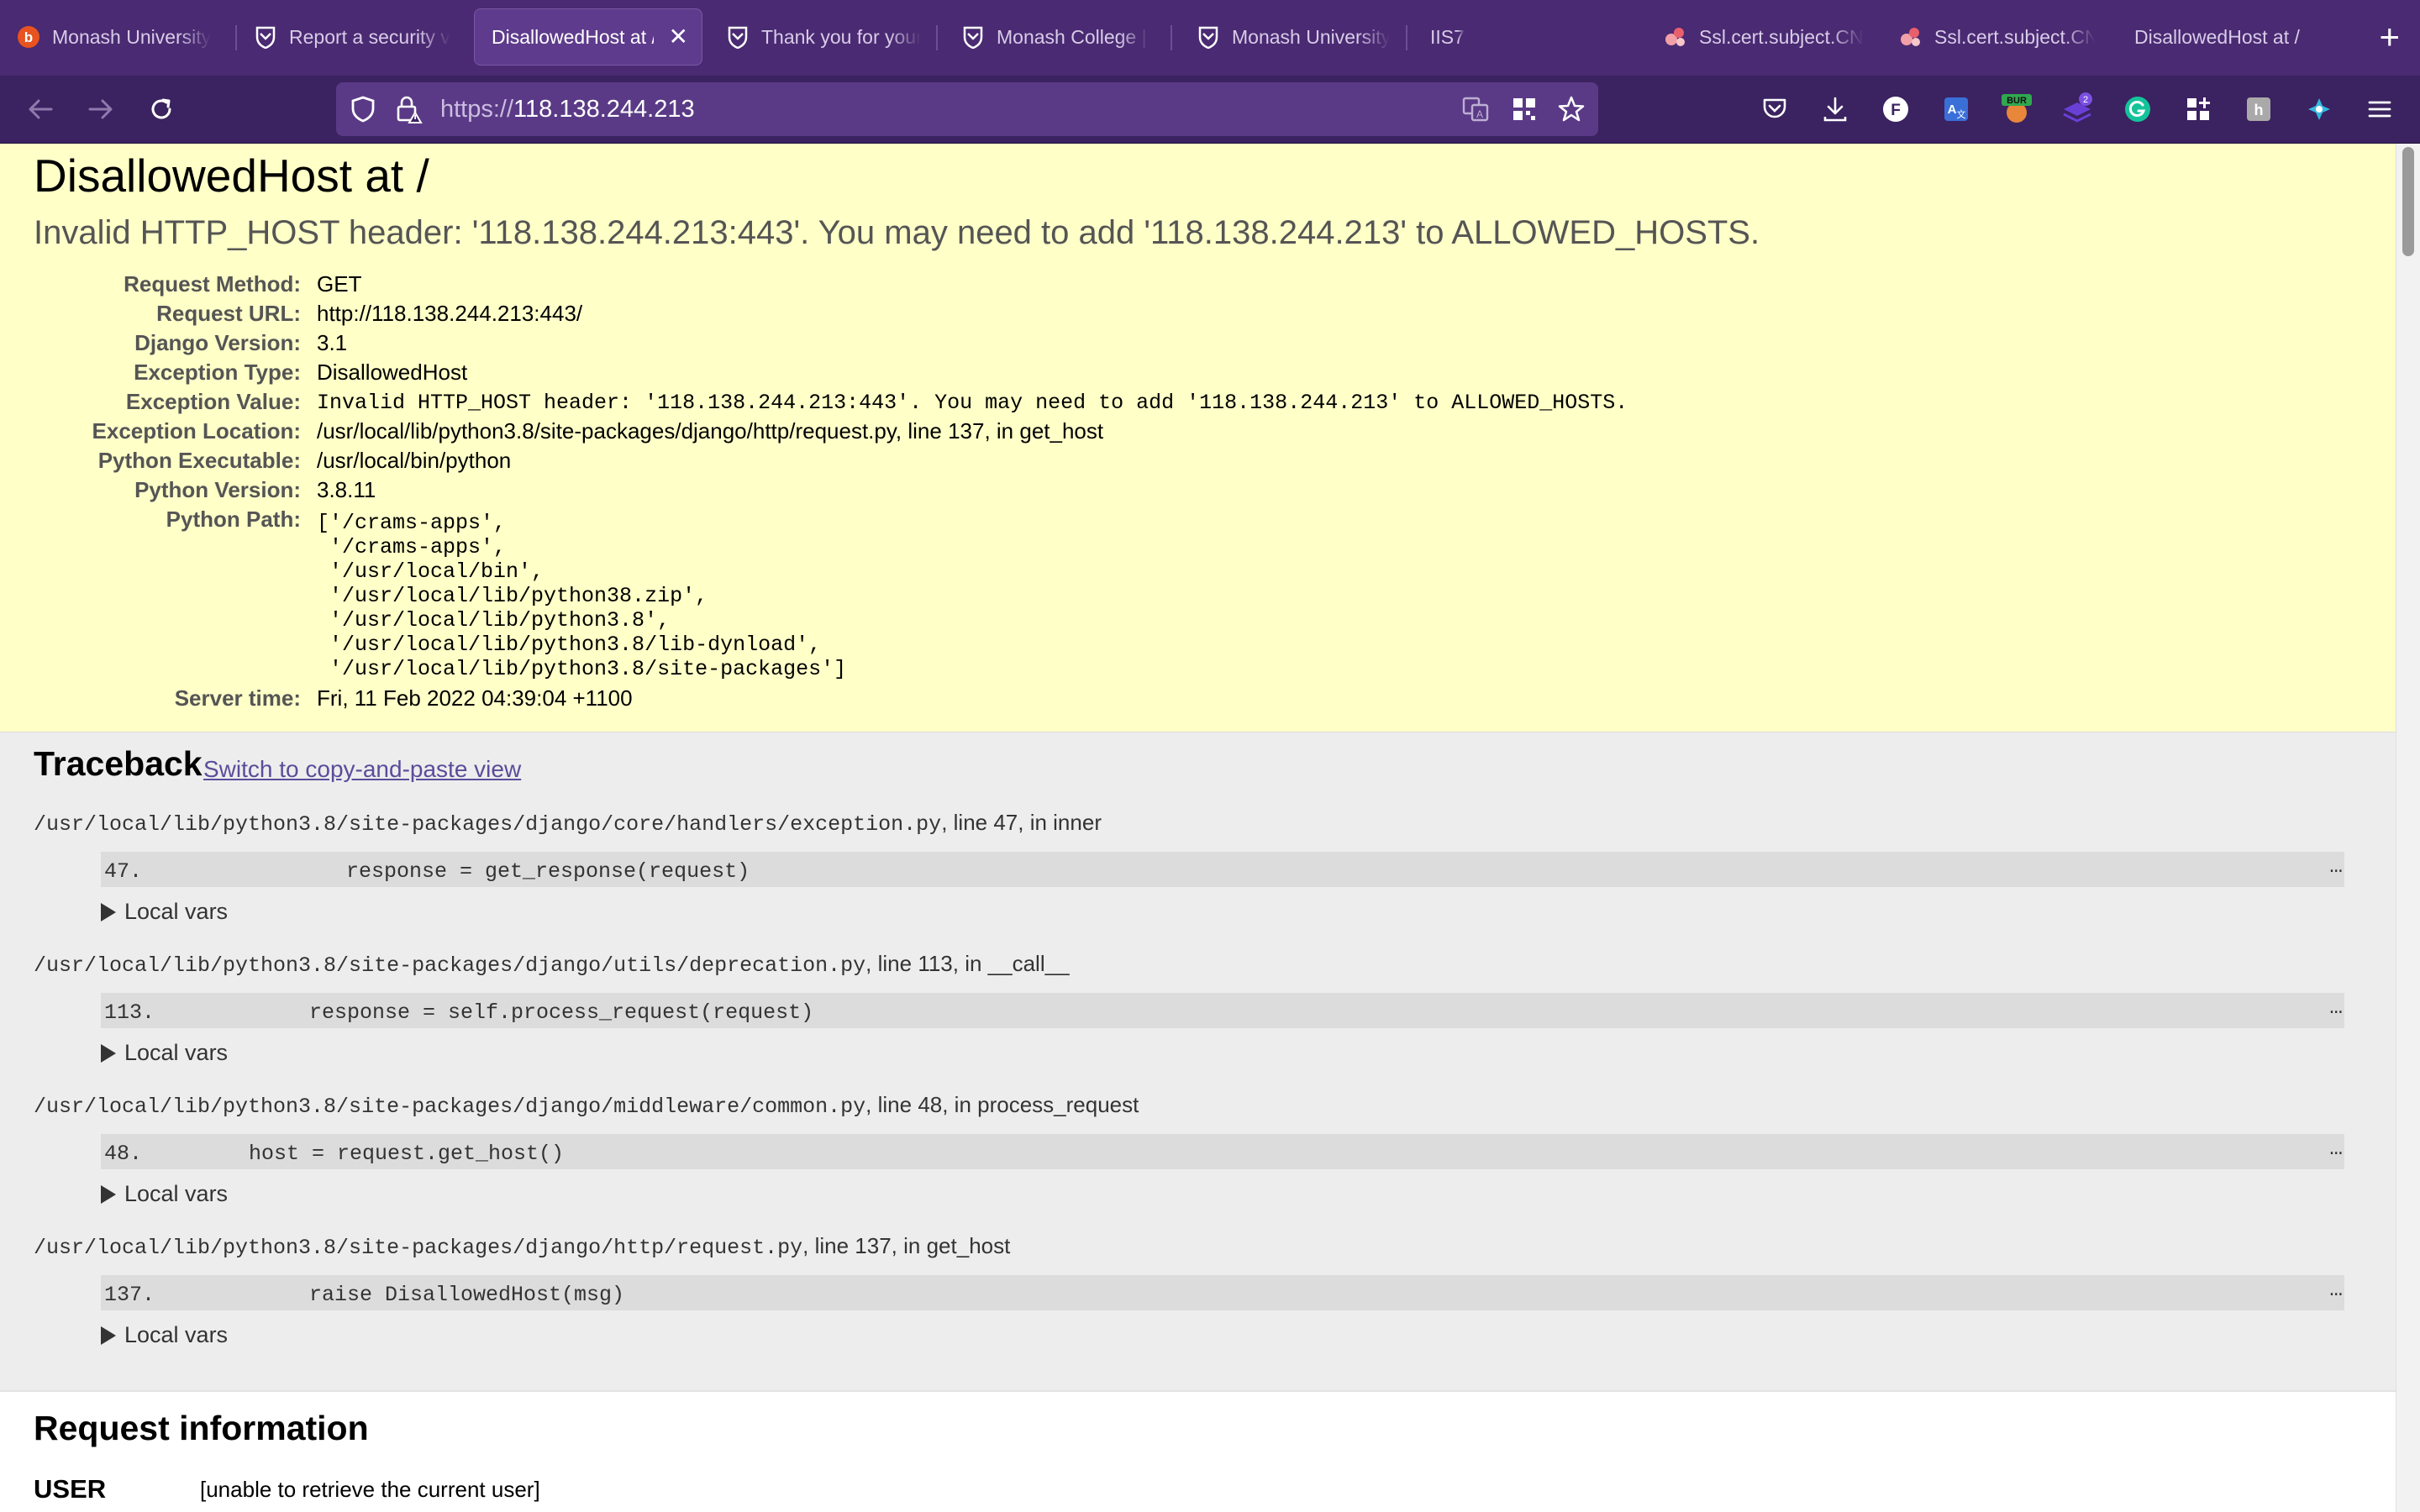 Image resolution: width=2420 pixels, height=1512 pixels. What do you see at coordinates (100, 109) in the screenshot?
I see `forward-button` at bounding box center [100, 109].